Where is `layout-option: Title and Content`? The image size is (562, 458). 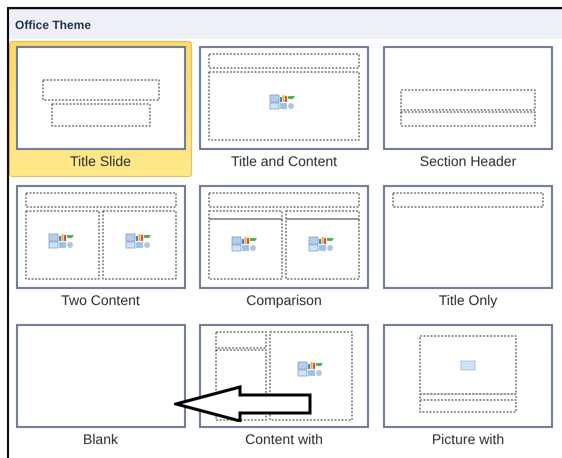
layout-option: Title and Content is located at coordinates (284, 109).